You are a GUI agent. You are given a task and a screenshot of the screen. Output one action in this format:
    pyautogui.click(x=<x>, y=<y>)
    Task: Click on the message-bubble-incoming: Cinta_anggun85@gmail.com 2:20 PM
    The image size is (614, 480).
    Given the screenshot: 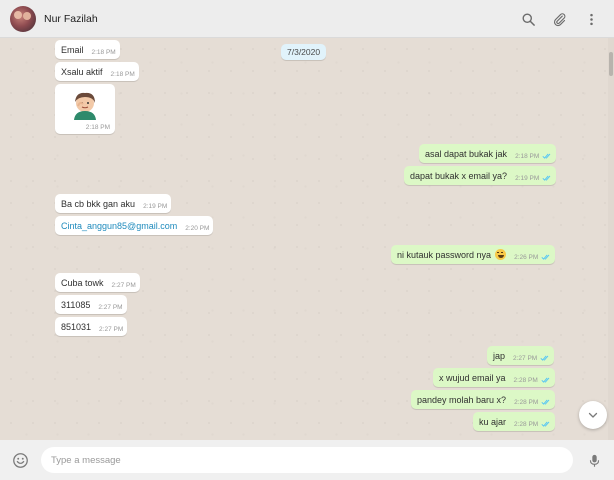 What is the action you would take?
    pyautogui.click(x=134, y=225)
    